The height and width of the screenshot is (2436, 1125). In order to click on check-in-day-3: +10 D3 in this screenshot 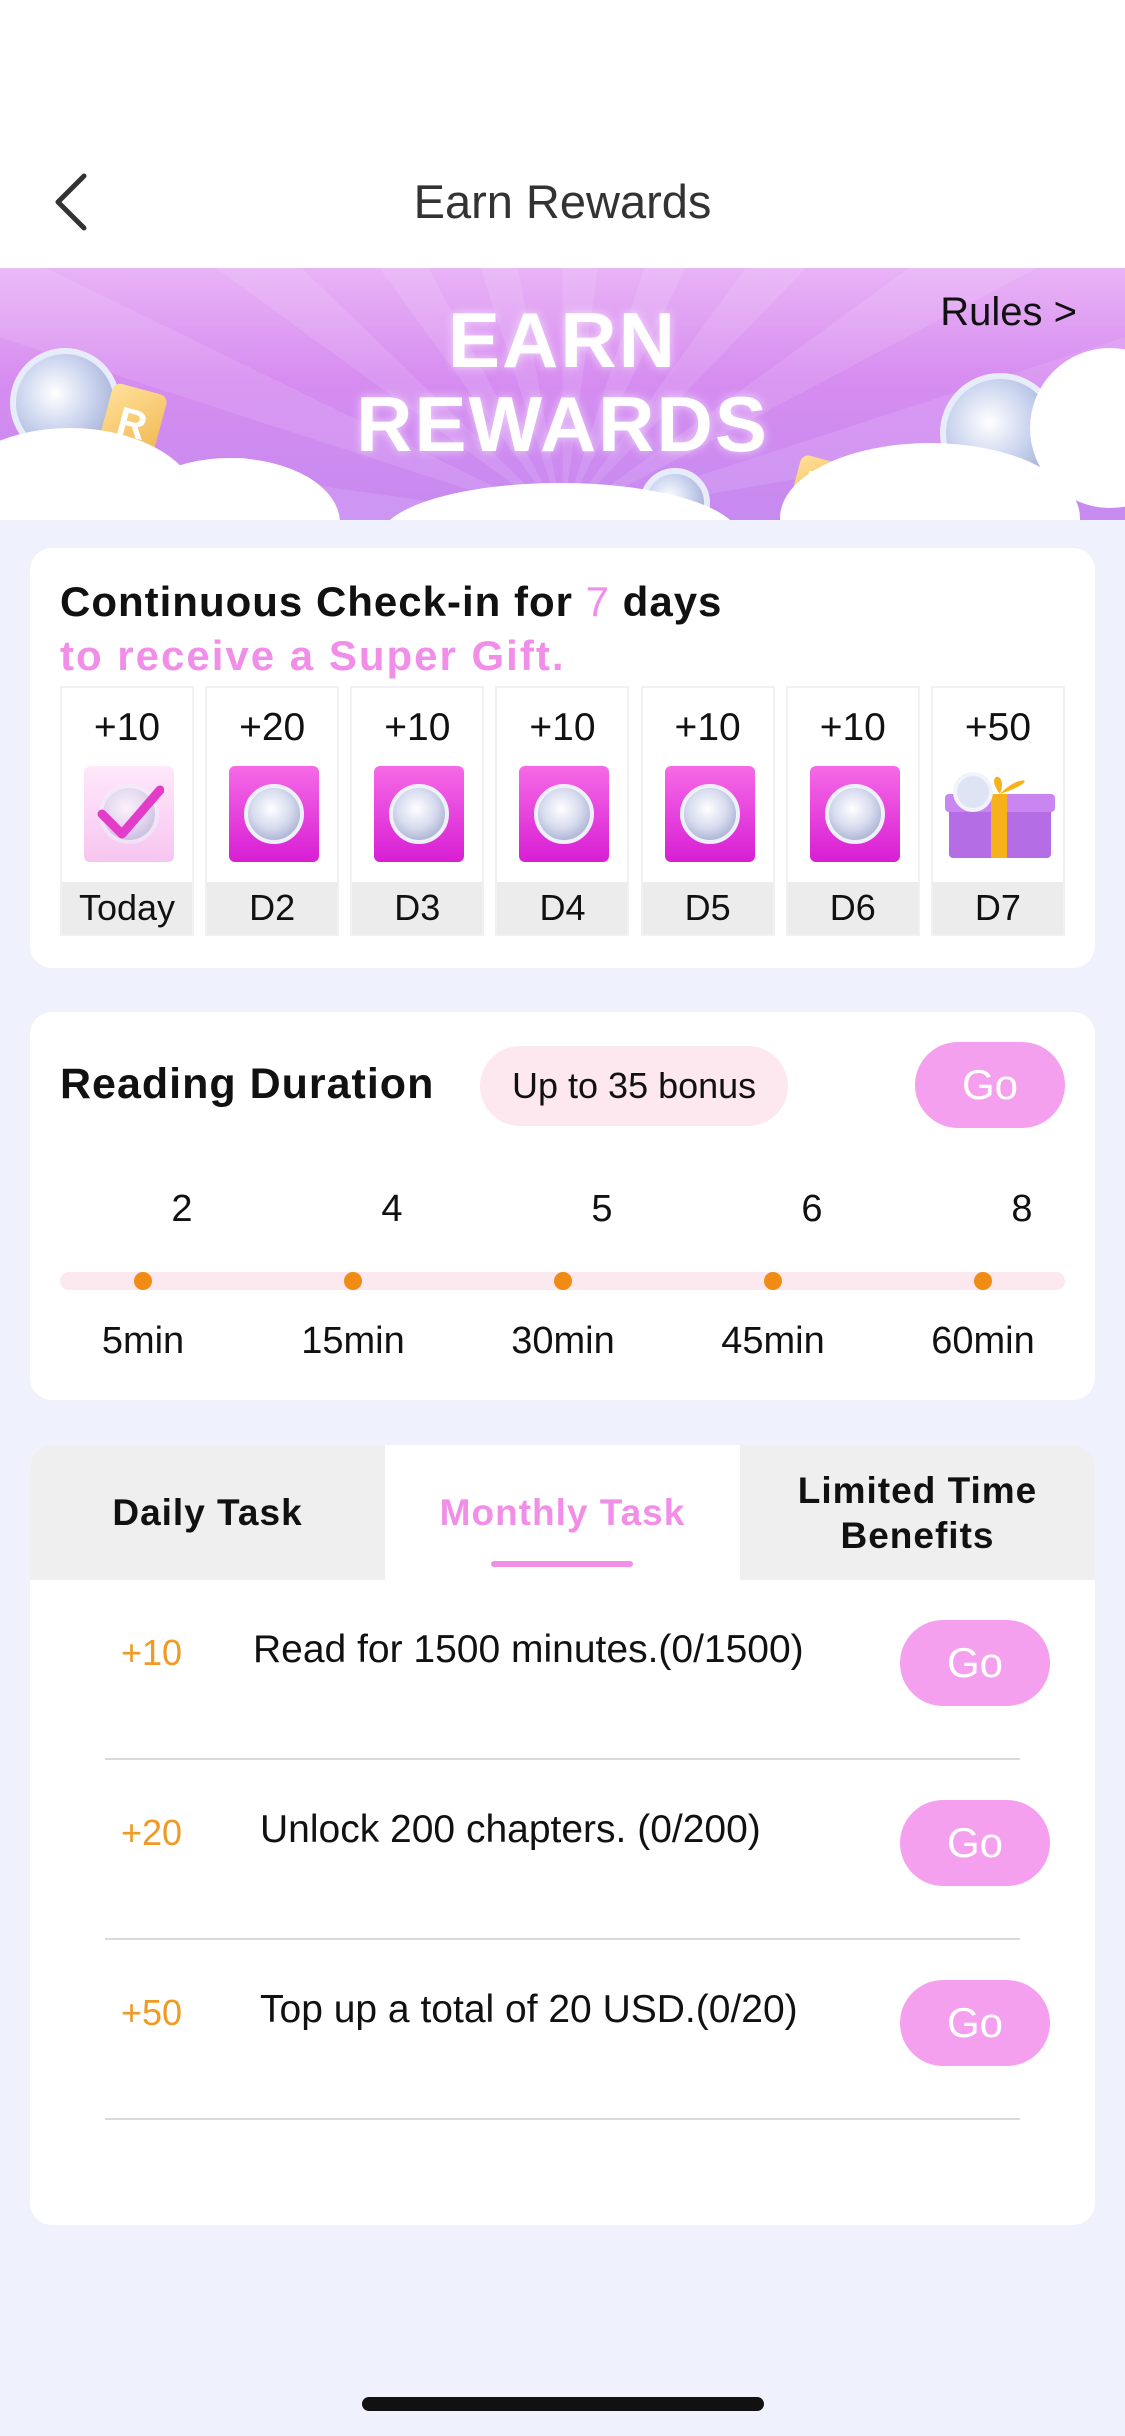, I will do `click(417, 811)`.